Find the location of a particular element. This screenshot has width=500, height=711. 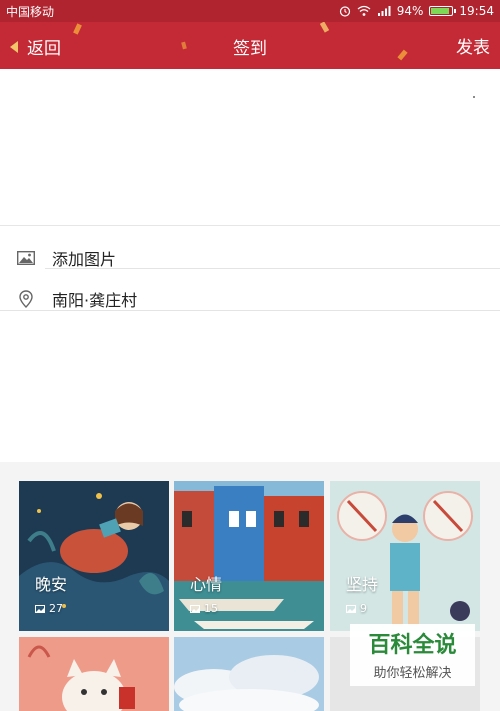

clock-time: 19:54 is located at coordinates (476, 11).